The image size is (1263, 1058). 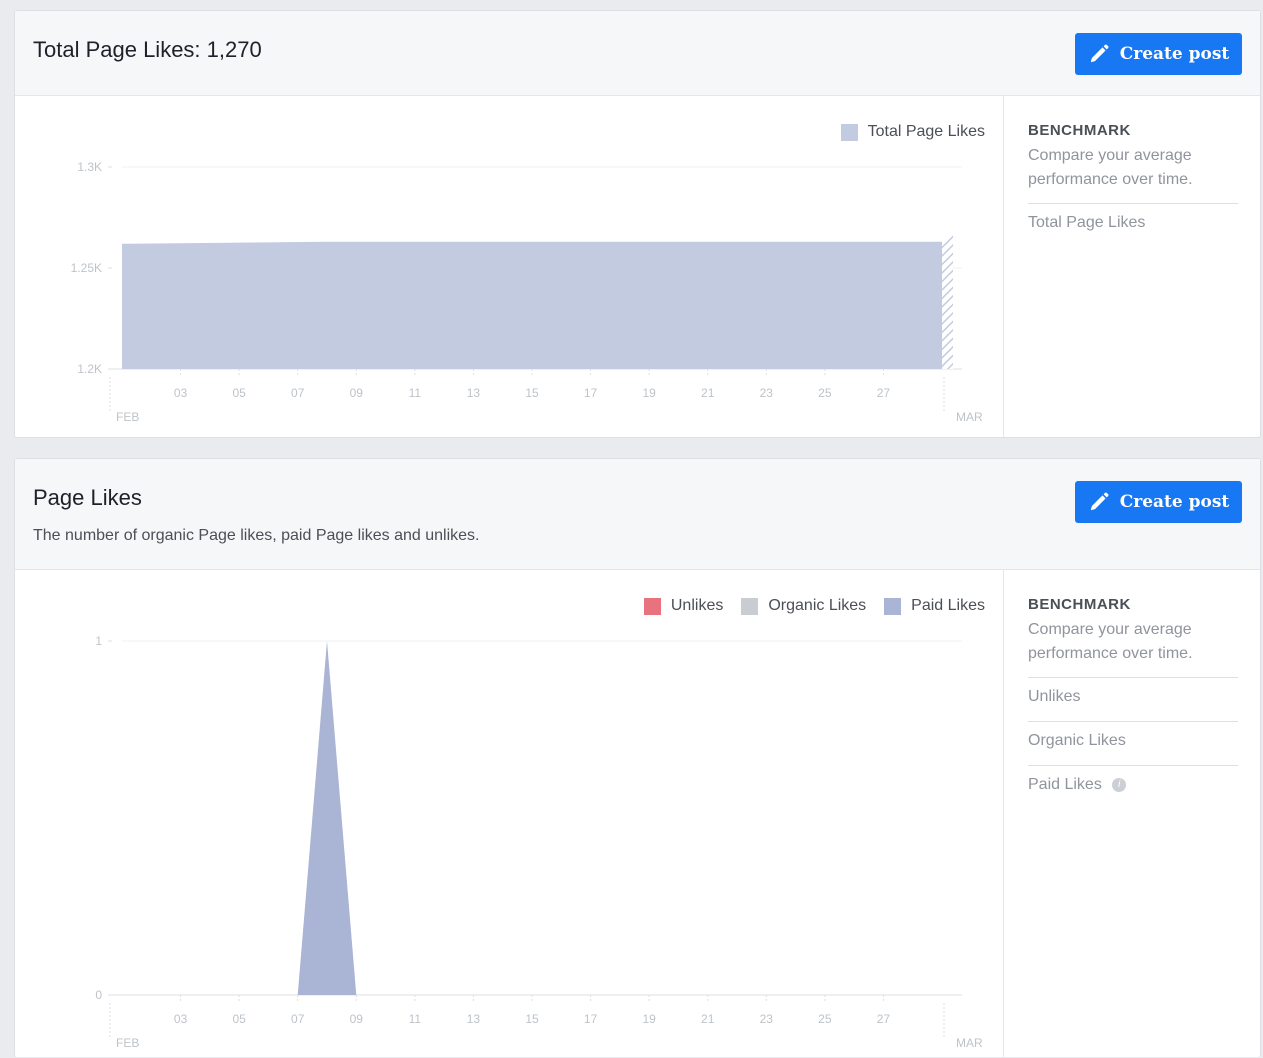 What do you see at coordinates (947, 301) in the screenshot?
I see `partial-period-hatch` at bounding box center [947, 301].